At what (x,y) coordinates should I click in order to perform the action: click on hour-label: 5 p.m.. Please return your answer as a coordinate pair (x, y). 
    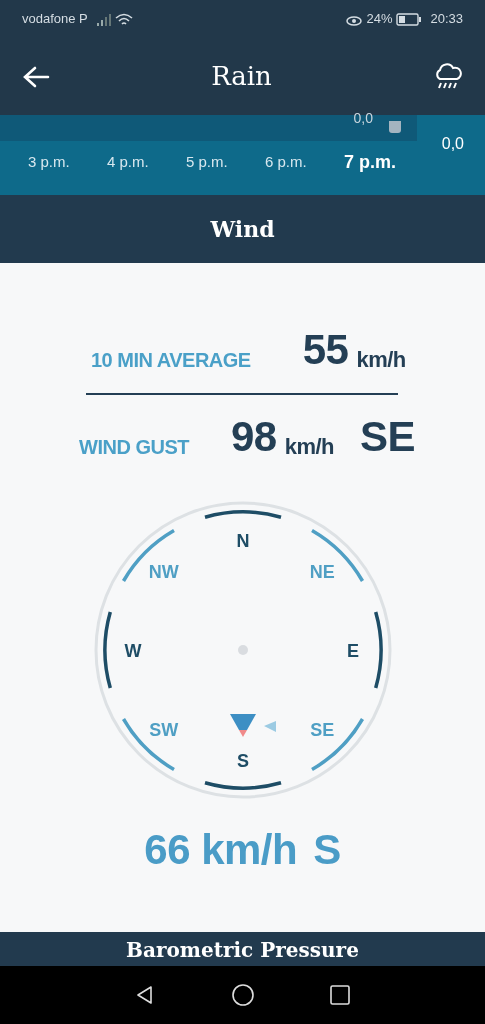
    Looking at the image, I should click on (225, 162).